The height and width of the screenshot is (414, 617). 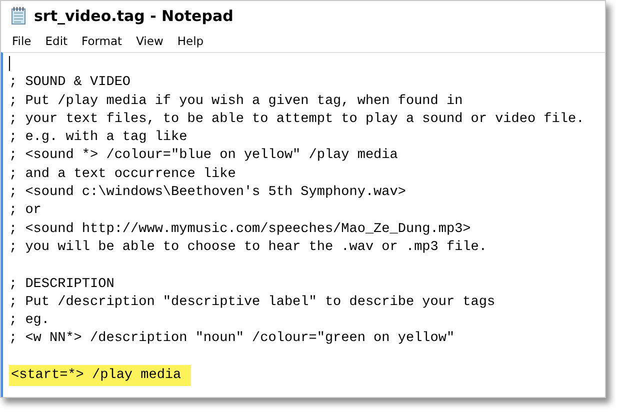 What do you see at coordinates (236, 101) in the screenshot?
I see `text-line: ; Put /play media if you wish a given tag, when found in` at bounding box center [236, 101].